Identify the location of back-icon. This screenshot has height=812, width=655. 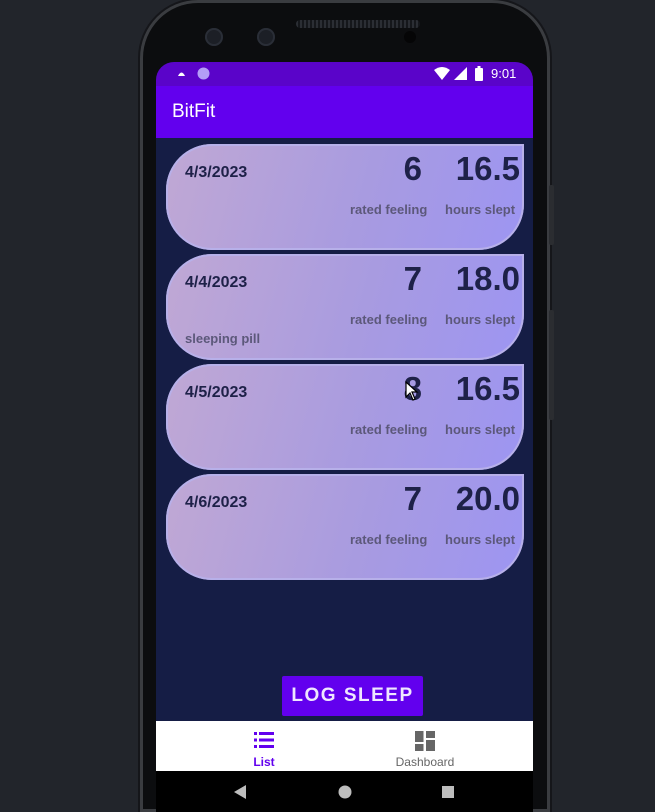
(240, 792).